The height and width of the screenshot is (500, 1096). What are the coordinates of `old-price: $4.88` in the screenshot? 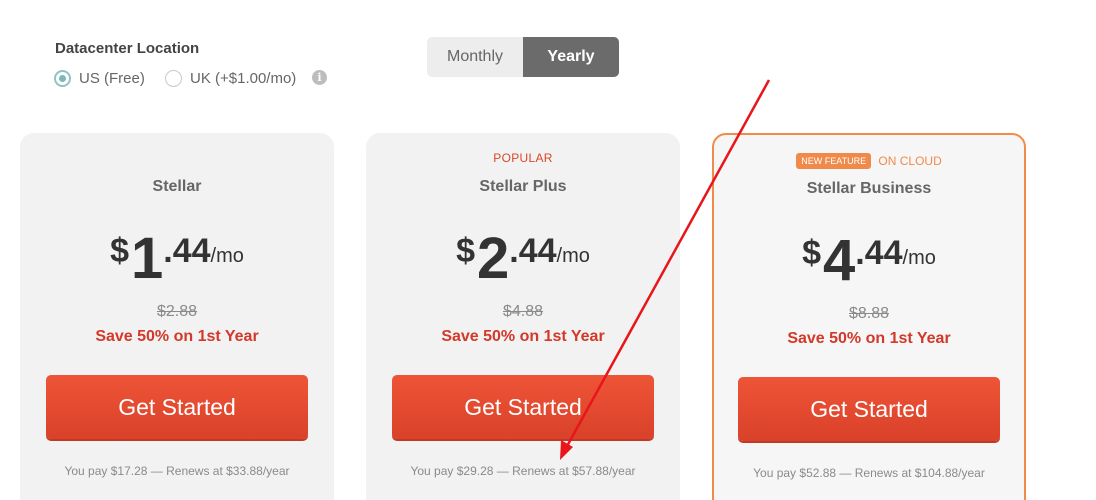 It's located at (523, 311).